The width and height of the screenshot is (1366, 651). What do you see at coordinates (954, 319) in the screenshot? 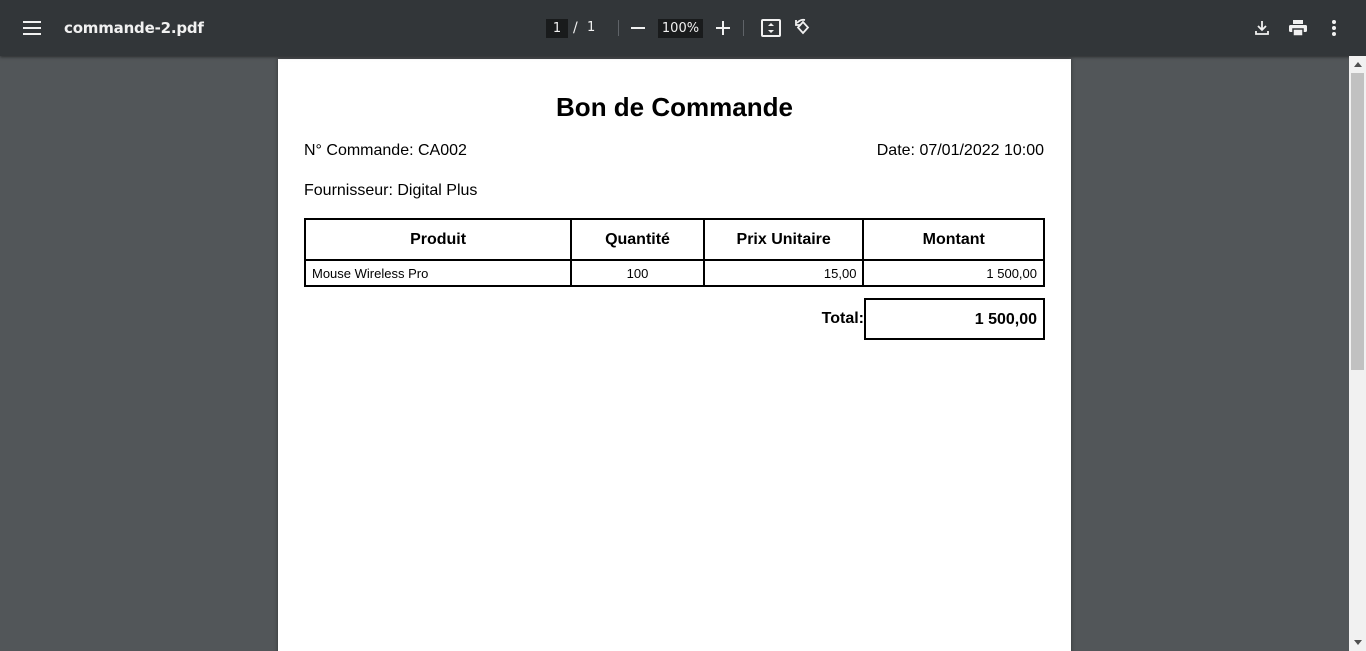
I see `total-value: 1 500,00` at bounding box center [954, 319].